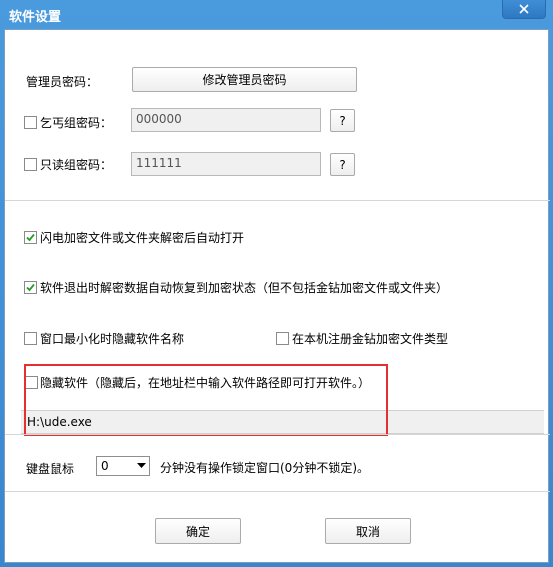  Describe the element at coordinates (244, 79) in the screenshot. I see `change-admin-password-button: 修改管理员密码` at that location.